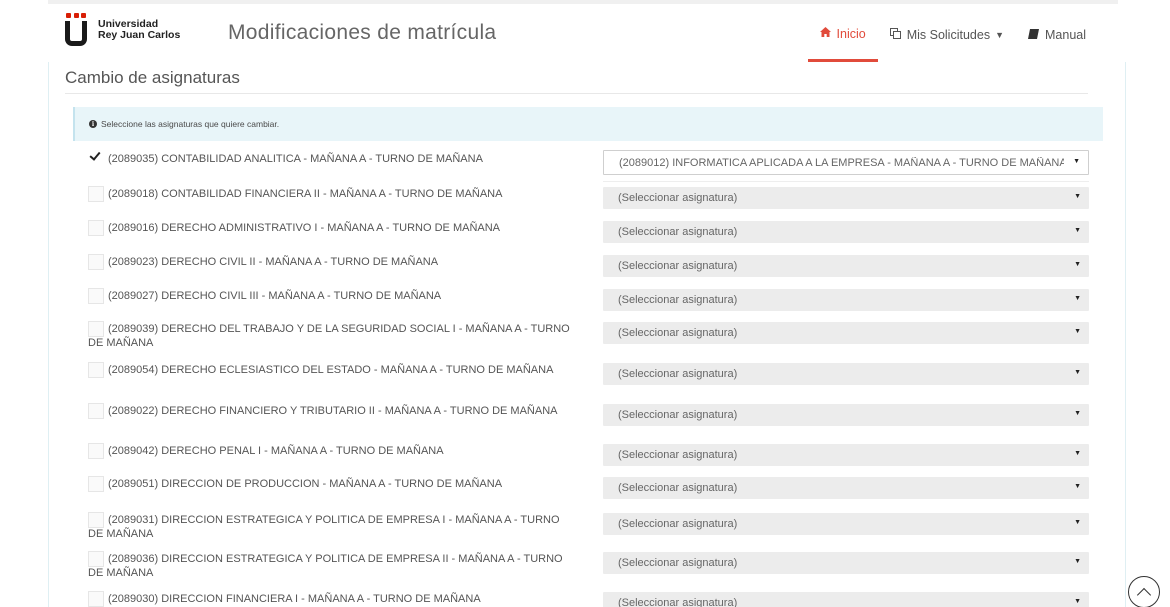 This screenshot has width=1170, height=607. What do you see at coordinates (851, 33) in the screenshot?
I see `nav-inicio-label: Inicio` at bounding box center [851, 33].